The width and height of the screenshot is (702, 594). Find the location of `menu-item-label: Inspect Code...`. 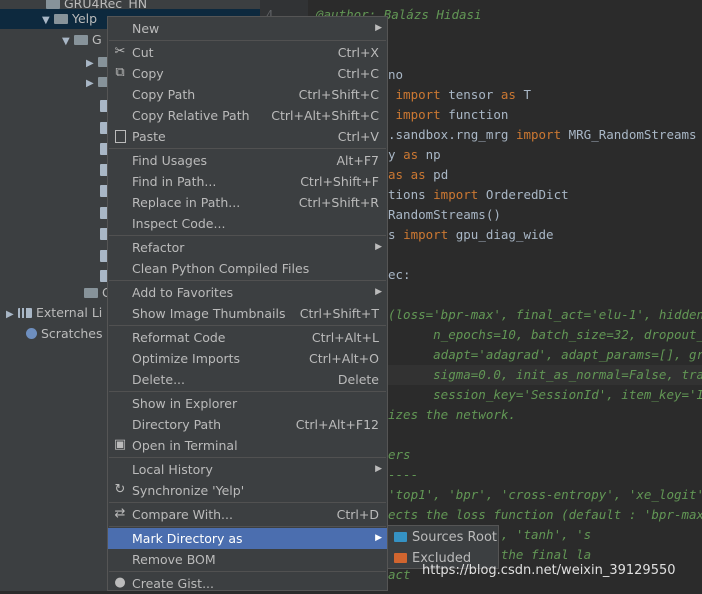

menu-item-label: Inspect Code... is located at coordinates (179, 223).